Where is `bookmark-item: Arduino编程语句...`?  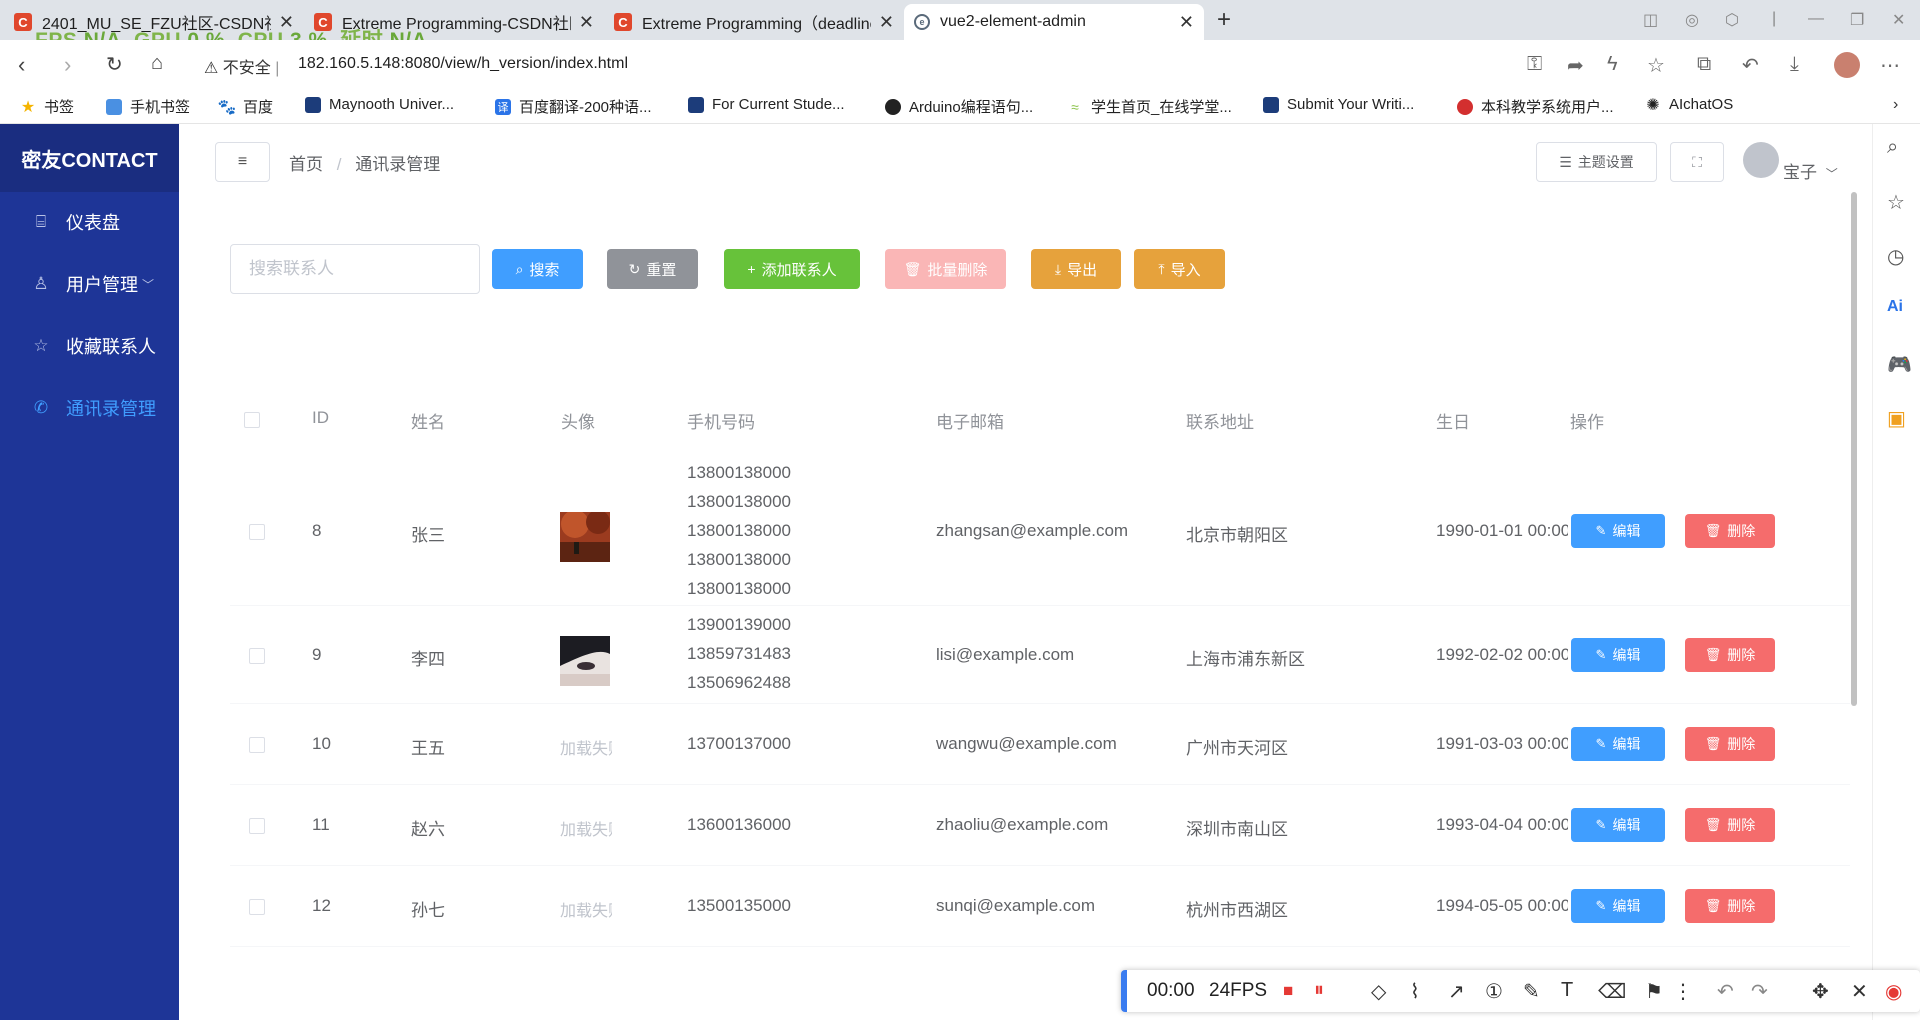
bookmark-item: Arduino编程语句... is located at coordinates (959, 106).